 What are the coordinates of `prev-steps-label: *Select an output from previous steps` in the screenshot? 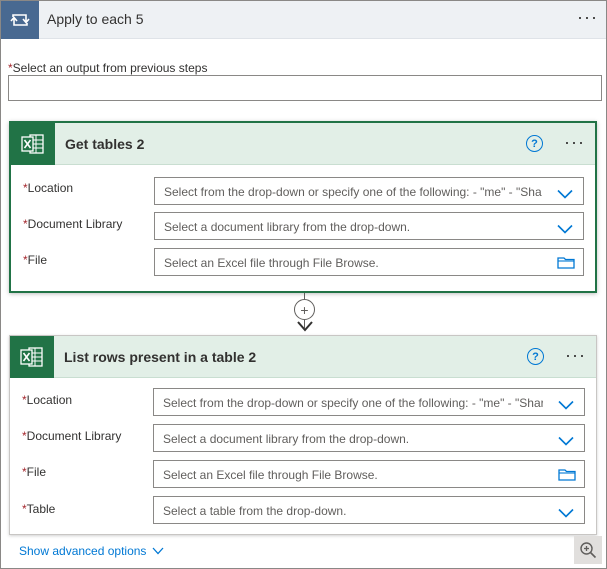 It's located at (108, 68).